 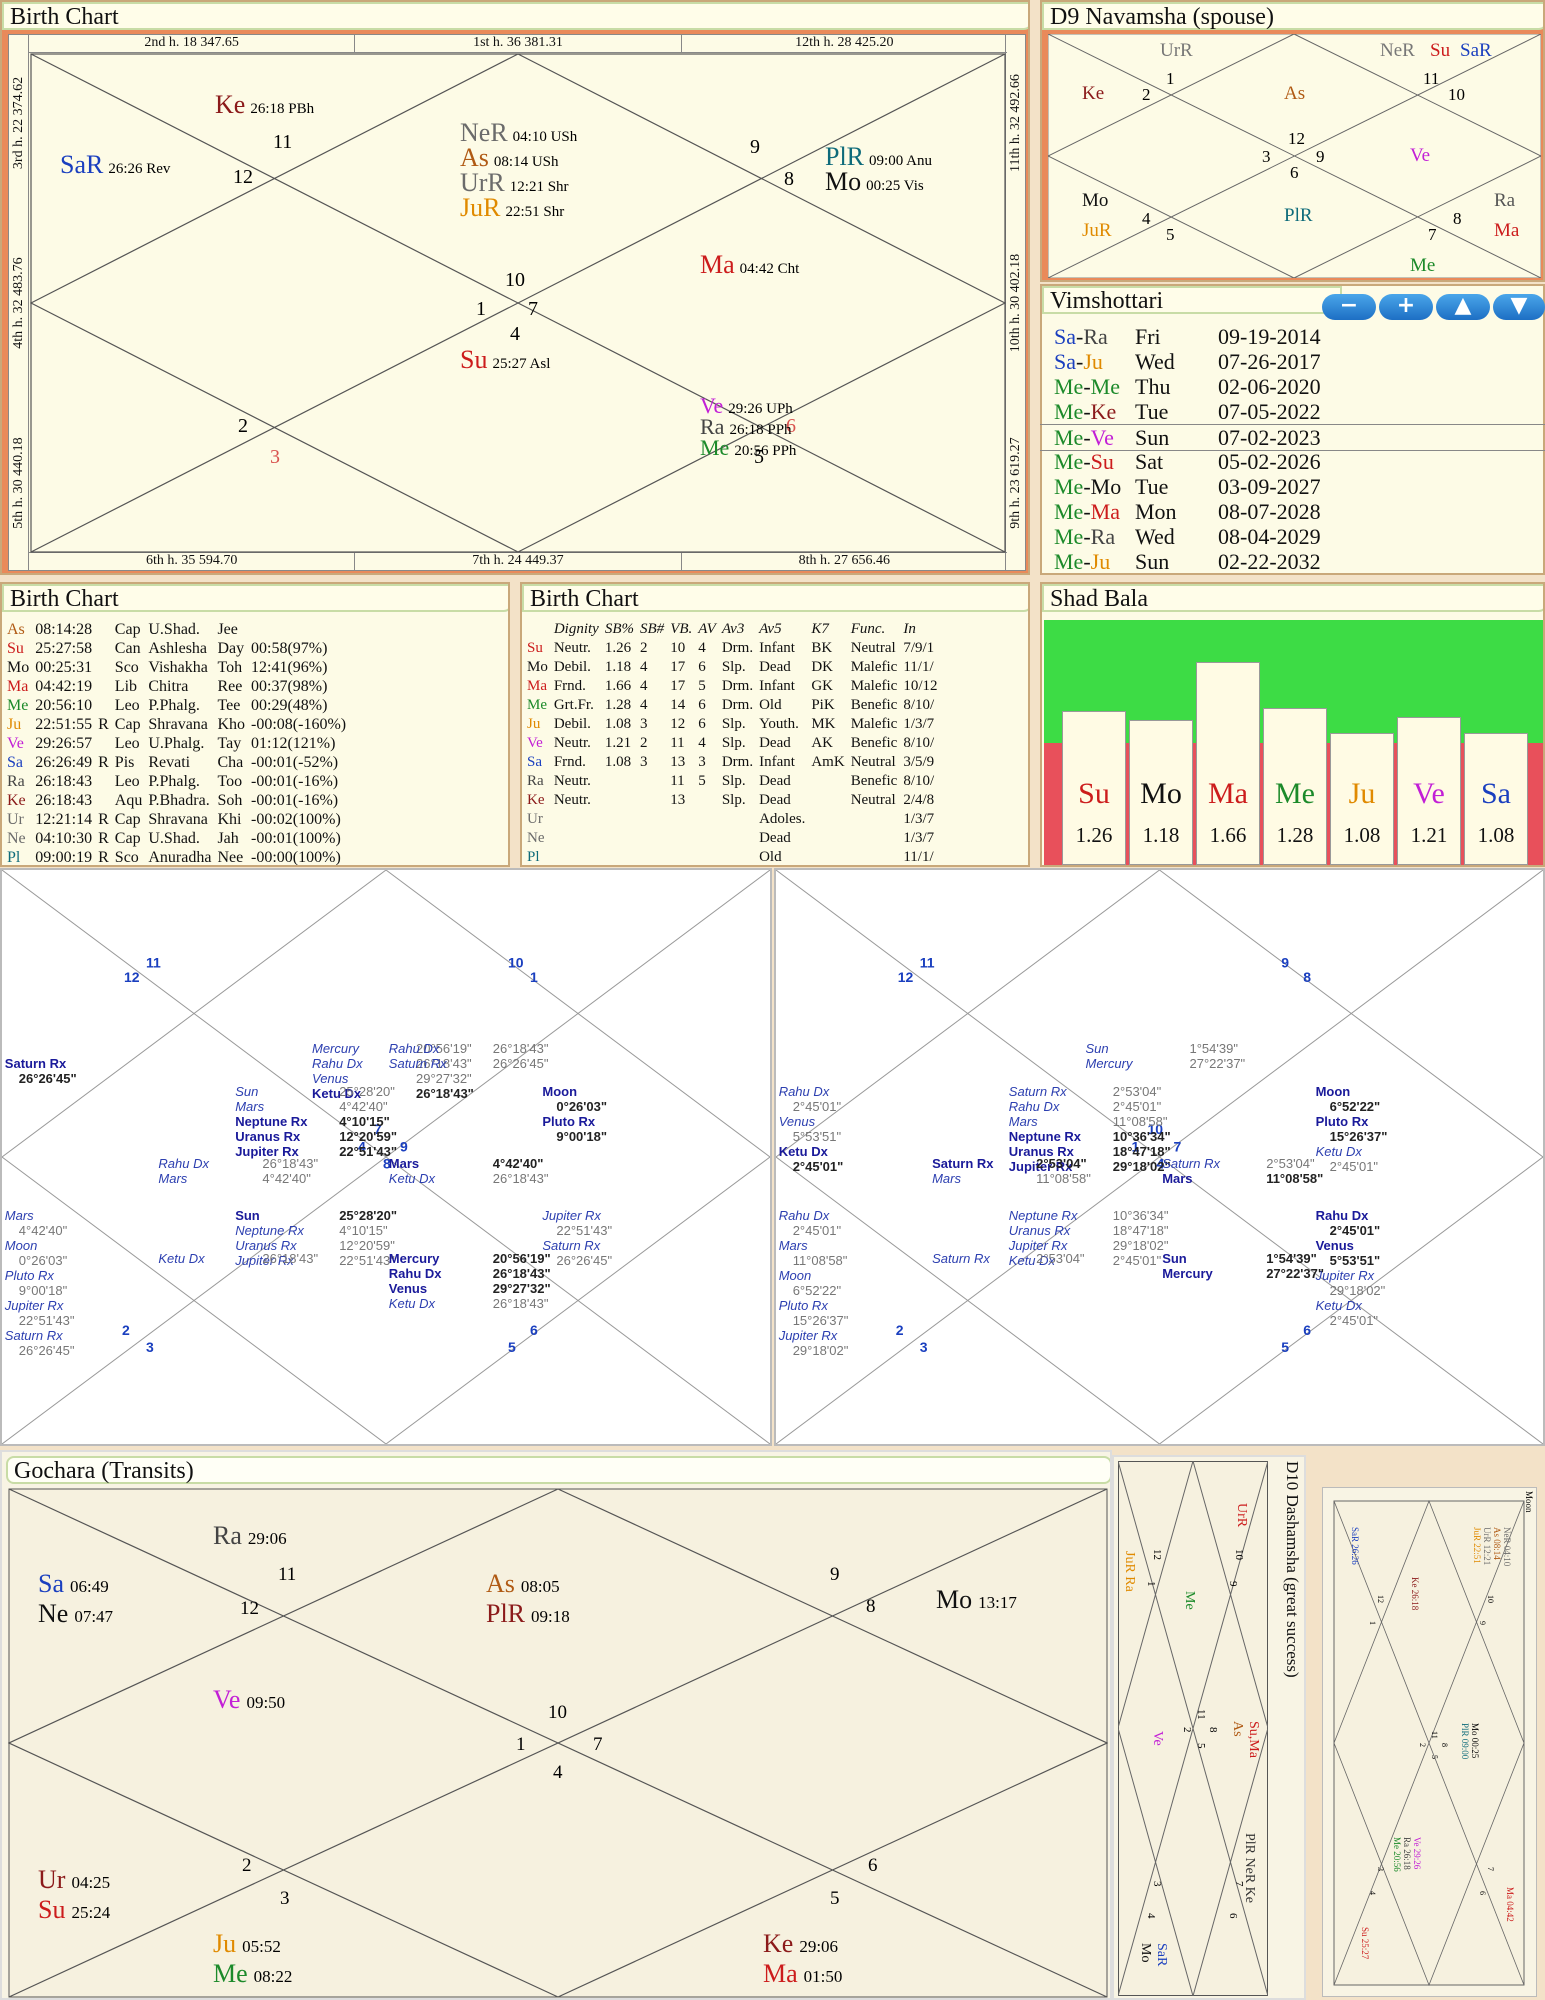 What do you see at coordinates (289, 667) in the screenshot?
I see `pos-x: 12:41(96%)` at bounding box center [289, 667].